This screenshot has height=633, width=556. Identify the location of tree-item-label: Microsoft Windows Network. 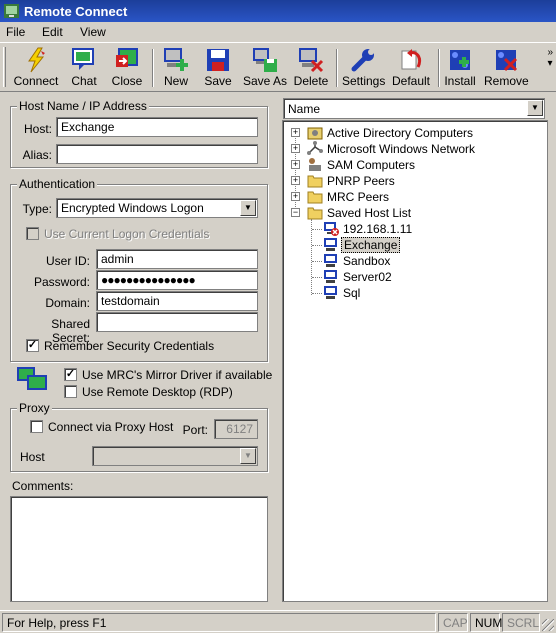
(401, 149).